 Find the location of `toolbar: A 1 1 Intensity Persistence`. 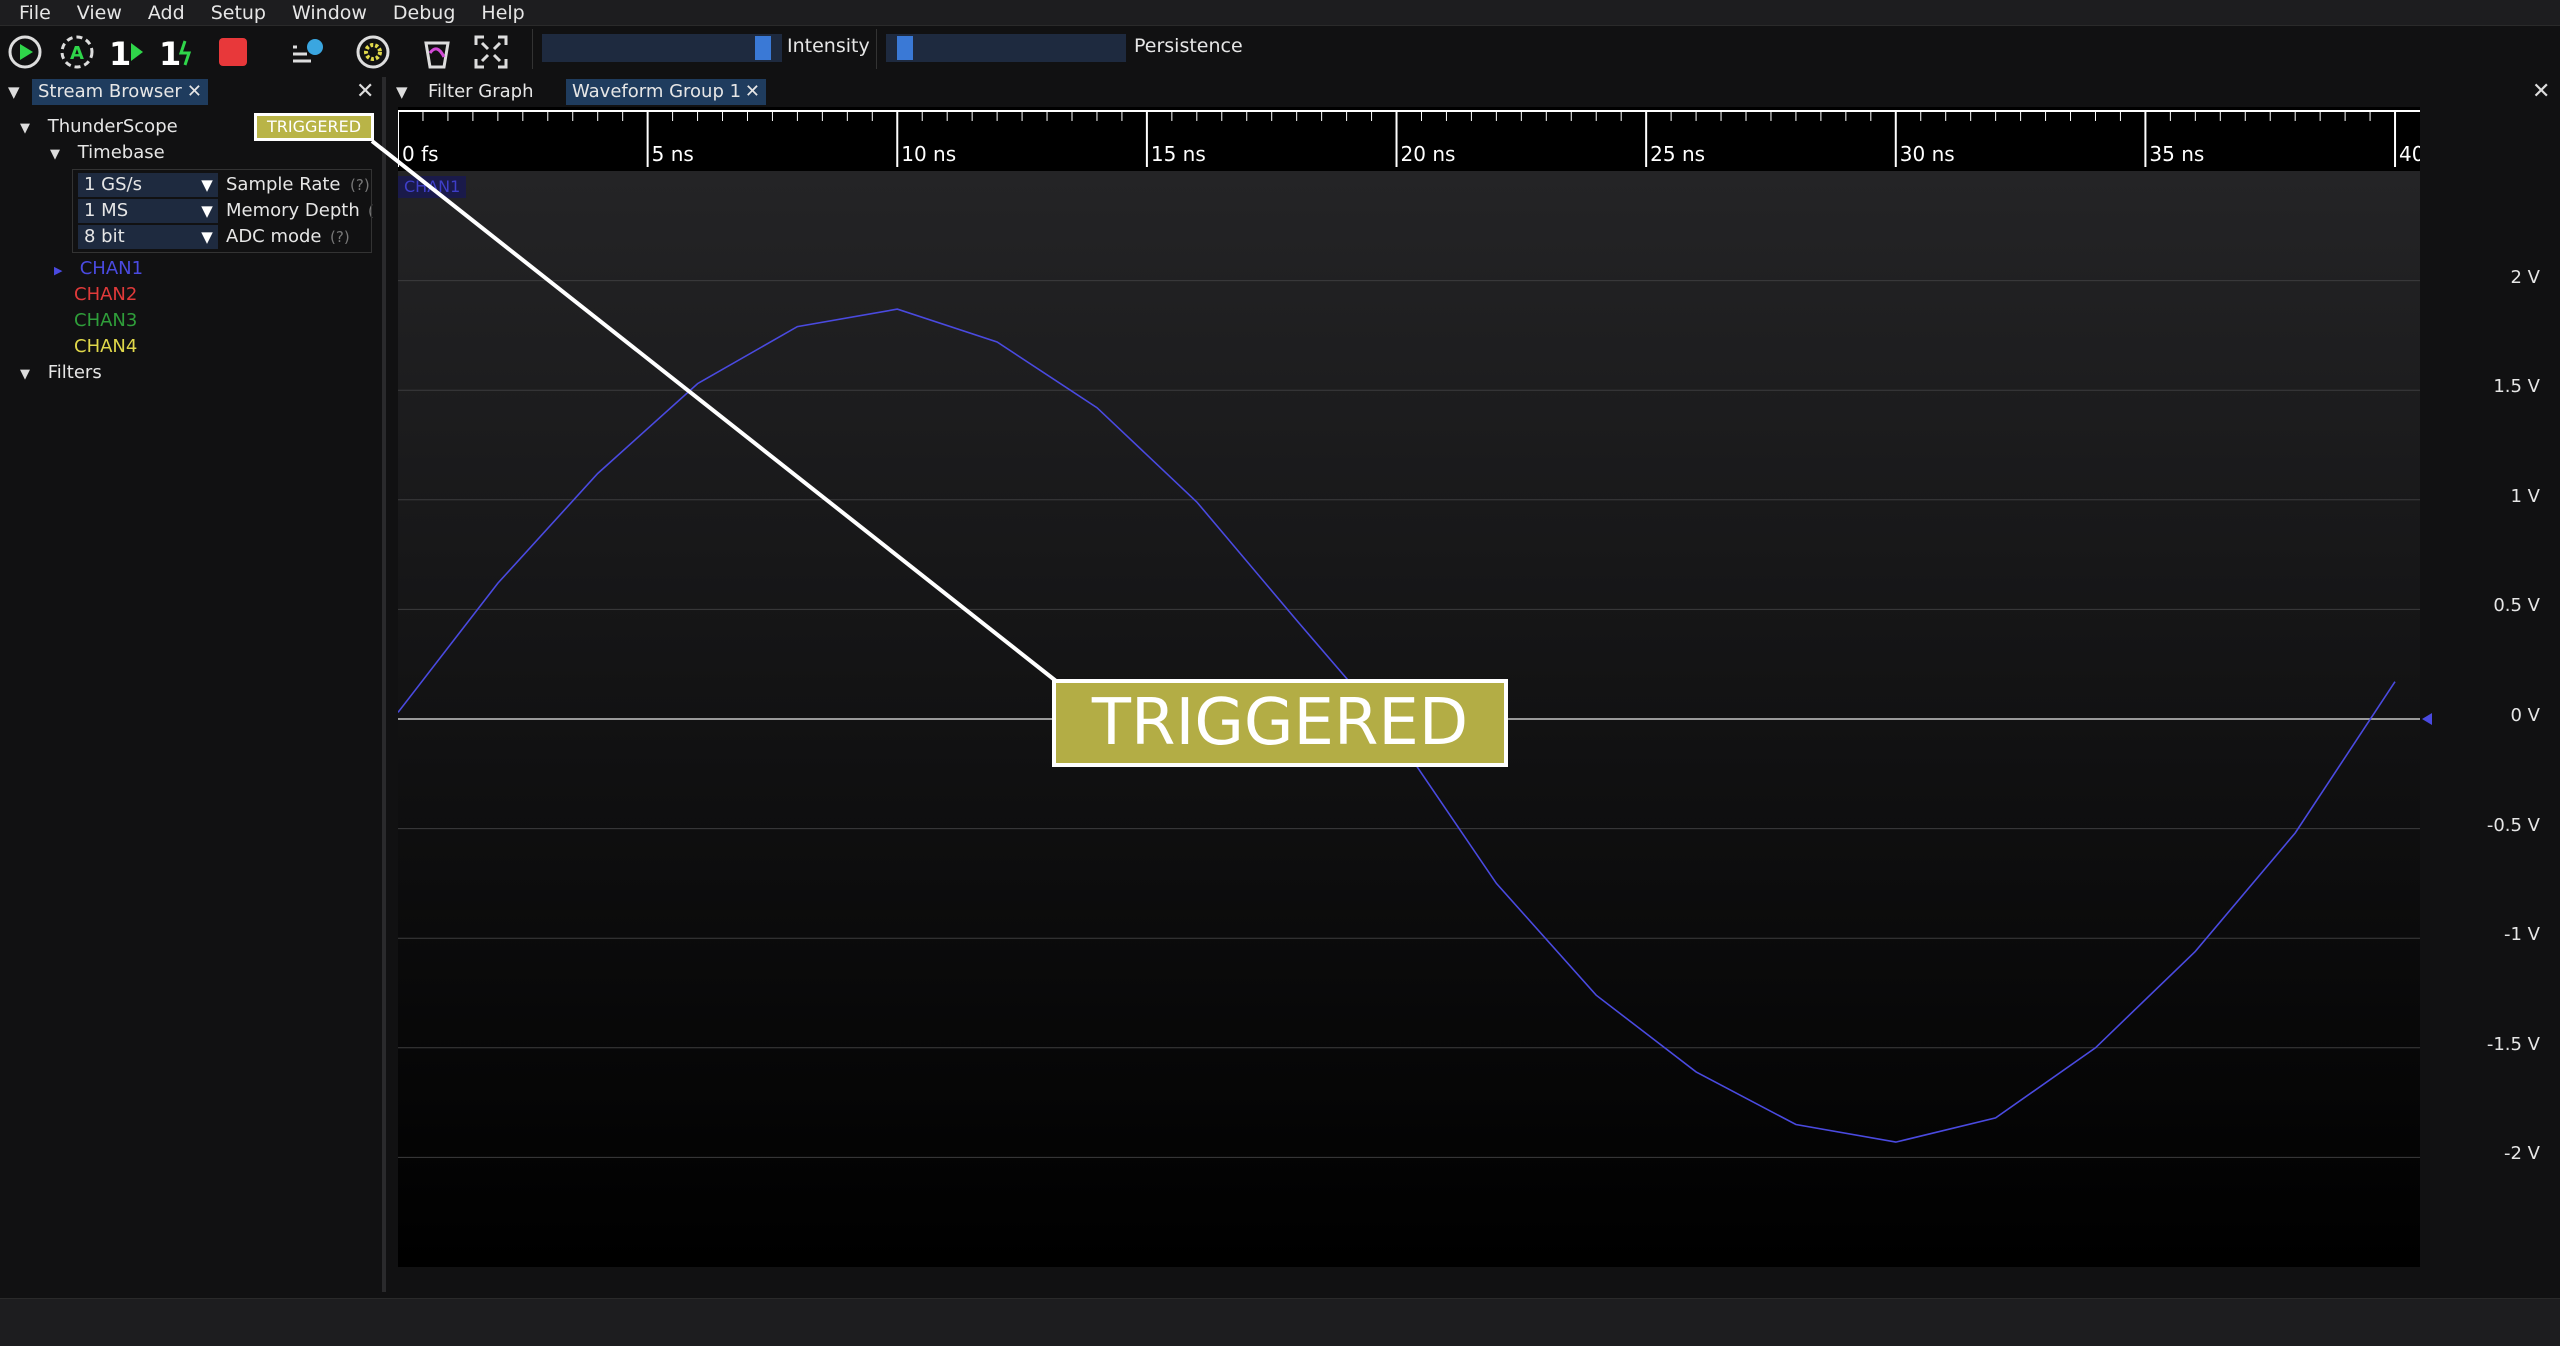

toolbar: A 1 1 Intensity Persistence is located at coordinates (1280, 52).